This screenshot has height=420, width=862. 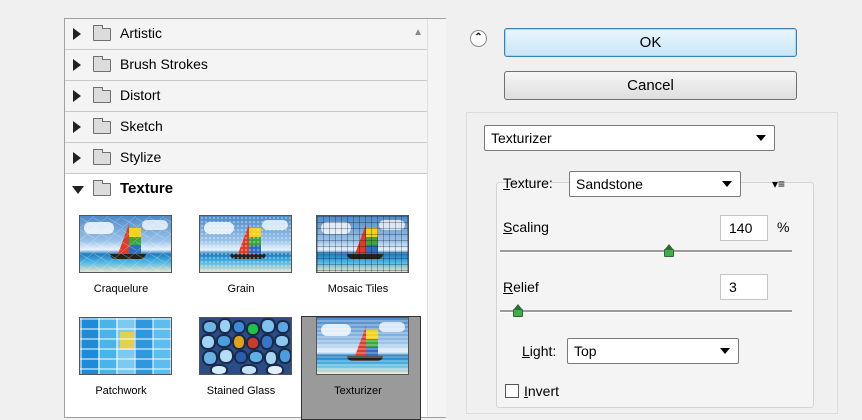 What do you see at coordinates (358, 289) in the screenshot?
I see `thumbnail-label: Mosaic Tiles` at bounding box center [358, 289].